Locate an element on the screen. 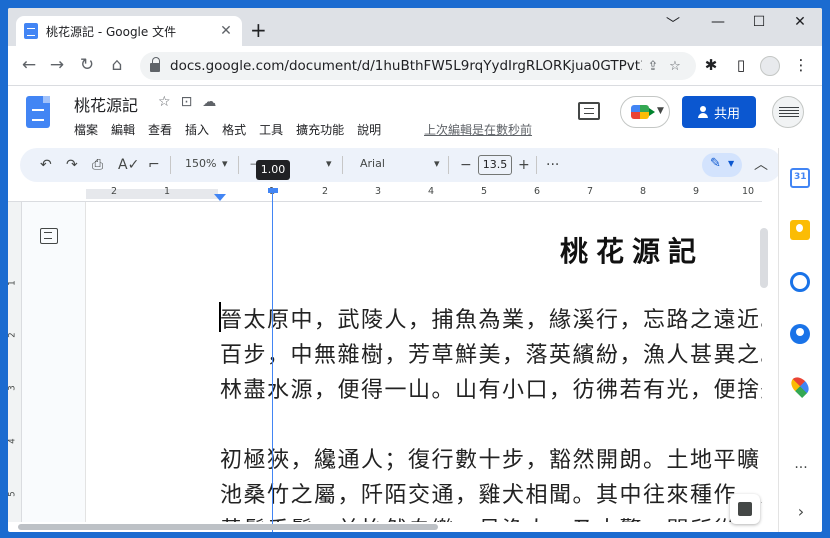  share-page-icon: ⇪ is located at coordinates (653, 66).